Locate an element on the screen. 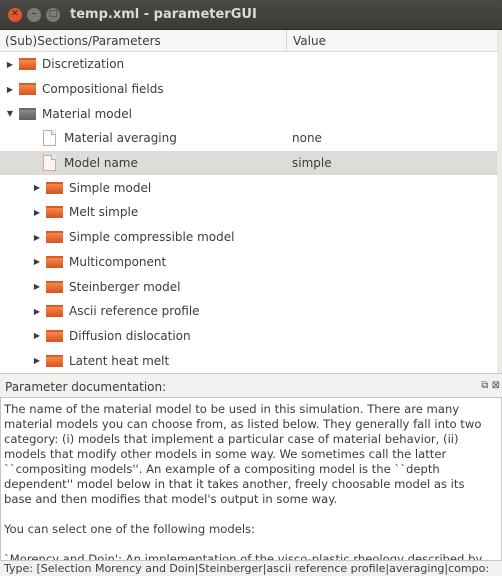 The width and height of the screenshot is (502, 576). tree-row-label: Material model is located at coordinates (87, 113).